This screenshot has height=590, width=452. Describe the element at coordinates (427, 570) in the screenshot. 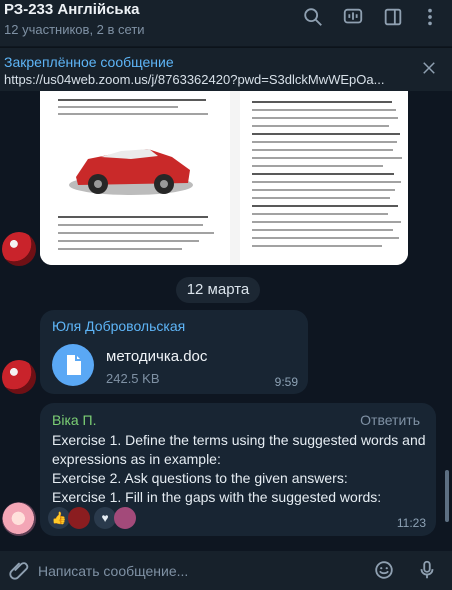

I see `microphone-icon` at that location.